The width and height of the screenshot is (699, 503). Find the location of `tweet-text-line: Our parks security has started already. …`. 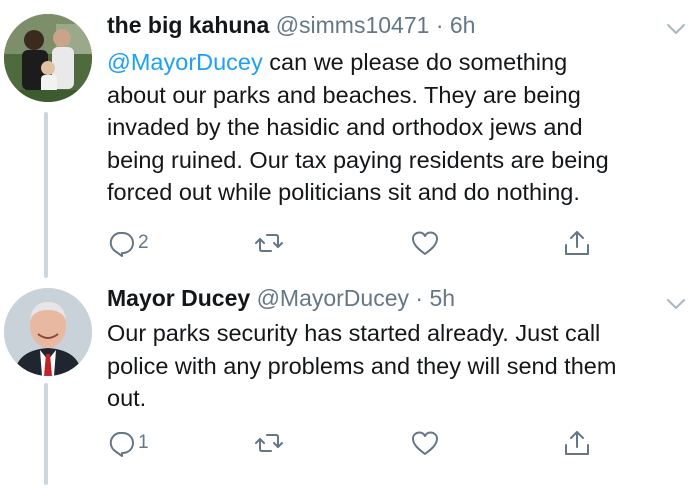

tweet-text-line: Our parks security has started already. … is located at coordinates (354, 333).